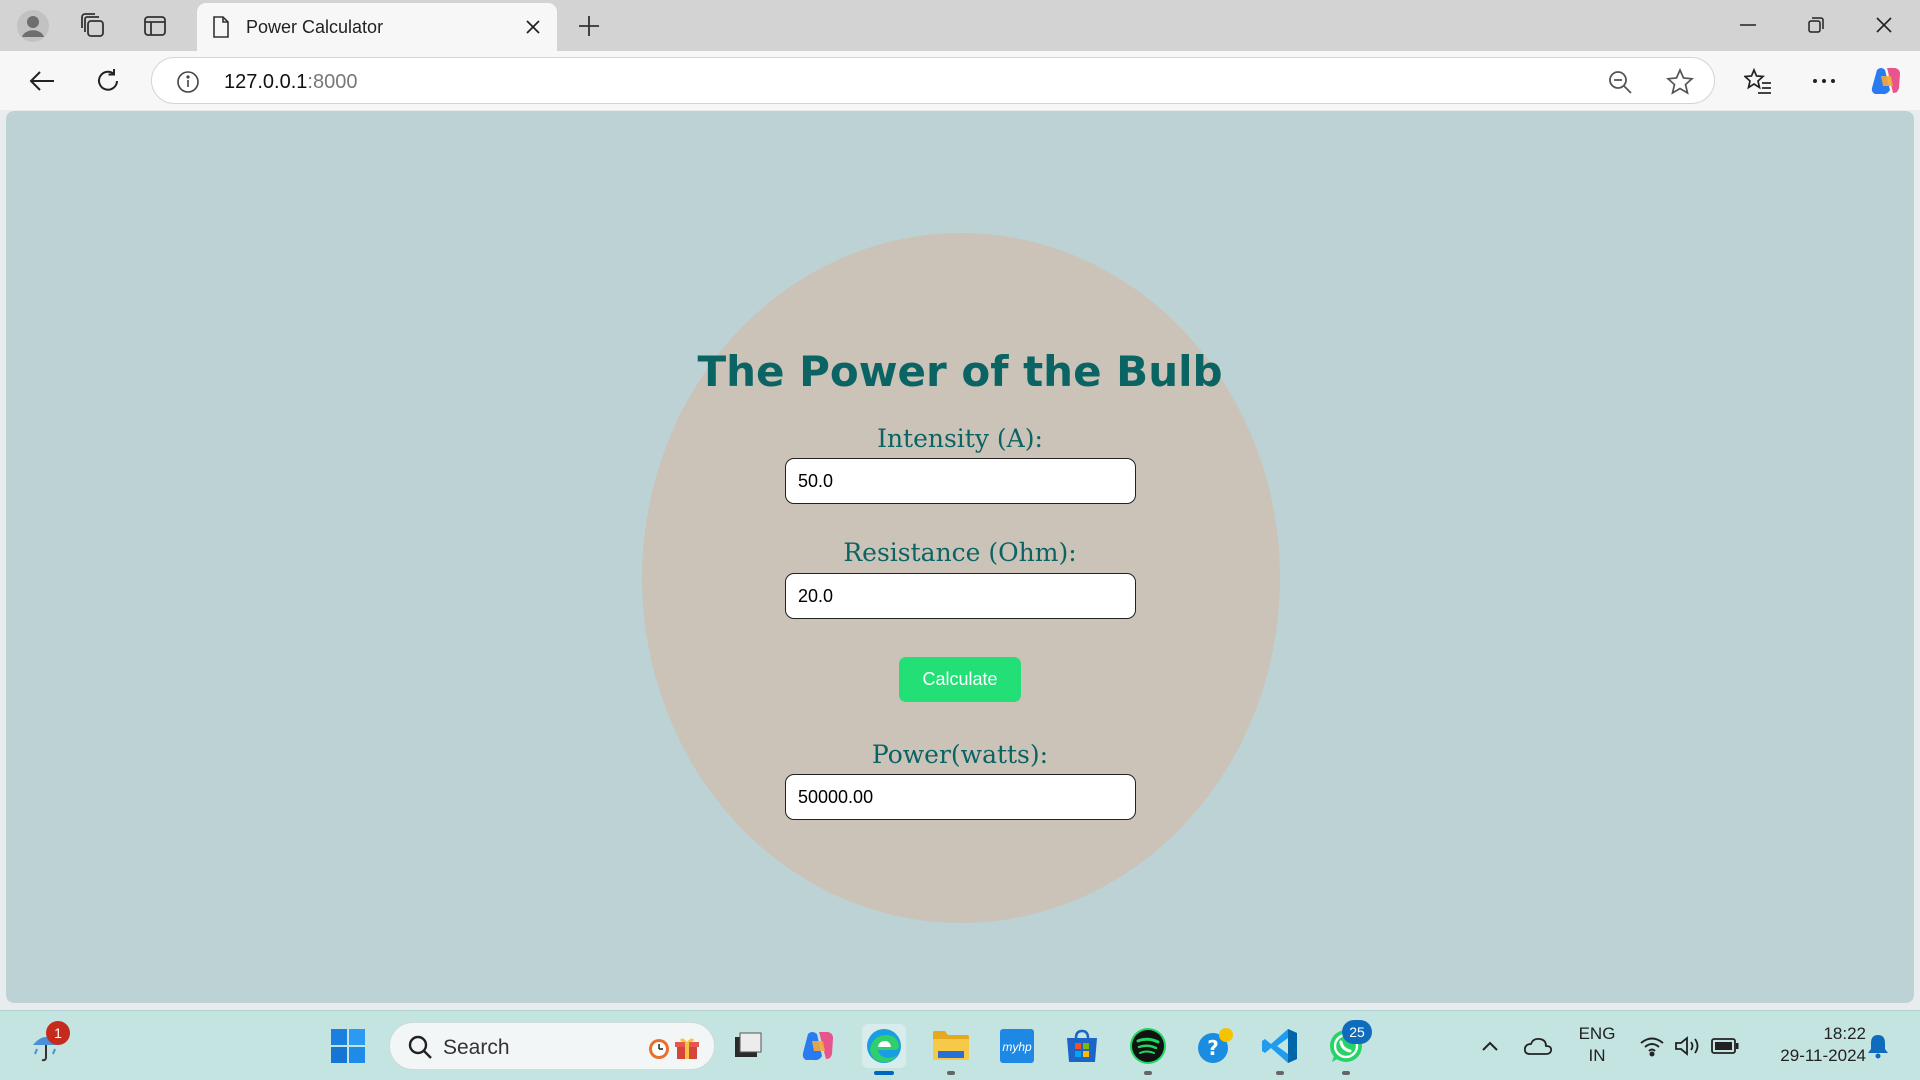  What do you see at coordinates (960, 596) in the screenshot?
I see `resistance-input` at bounding box center [960, 596].